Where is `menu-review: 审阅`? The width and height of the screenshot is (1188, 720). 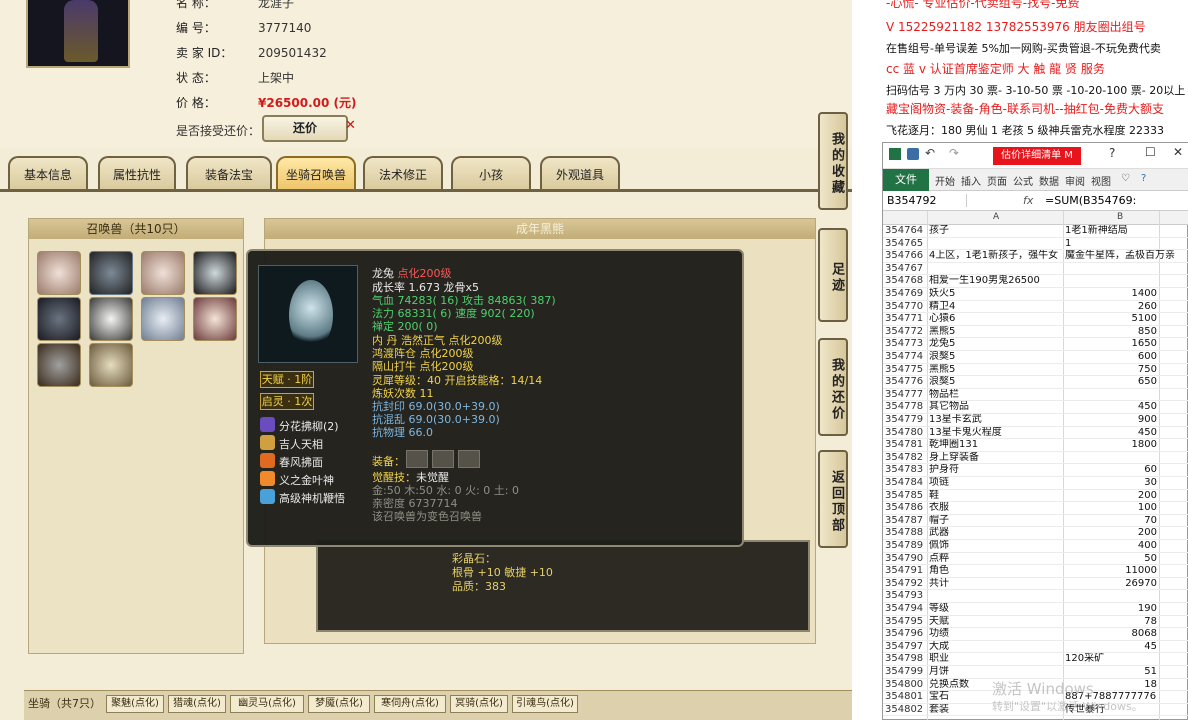 menu-review: 审阅 is located at coordinates (1075, 180).